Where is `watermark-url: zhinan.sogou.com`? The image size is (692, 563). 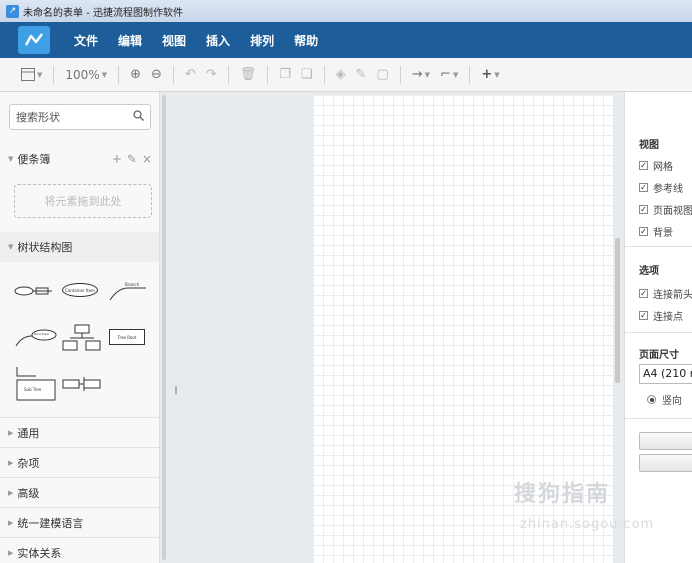
watermark-url: zhinan.sogou.com is located at coordinates (587, 524).